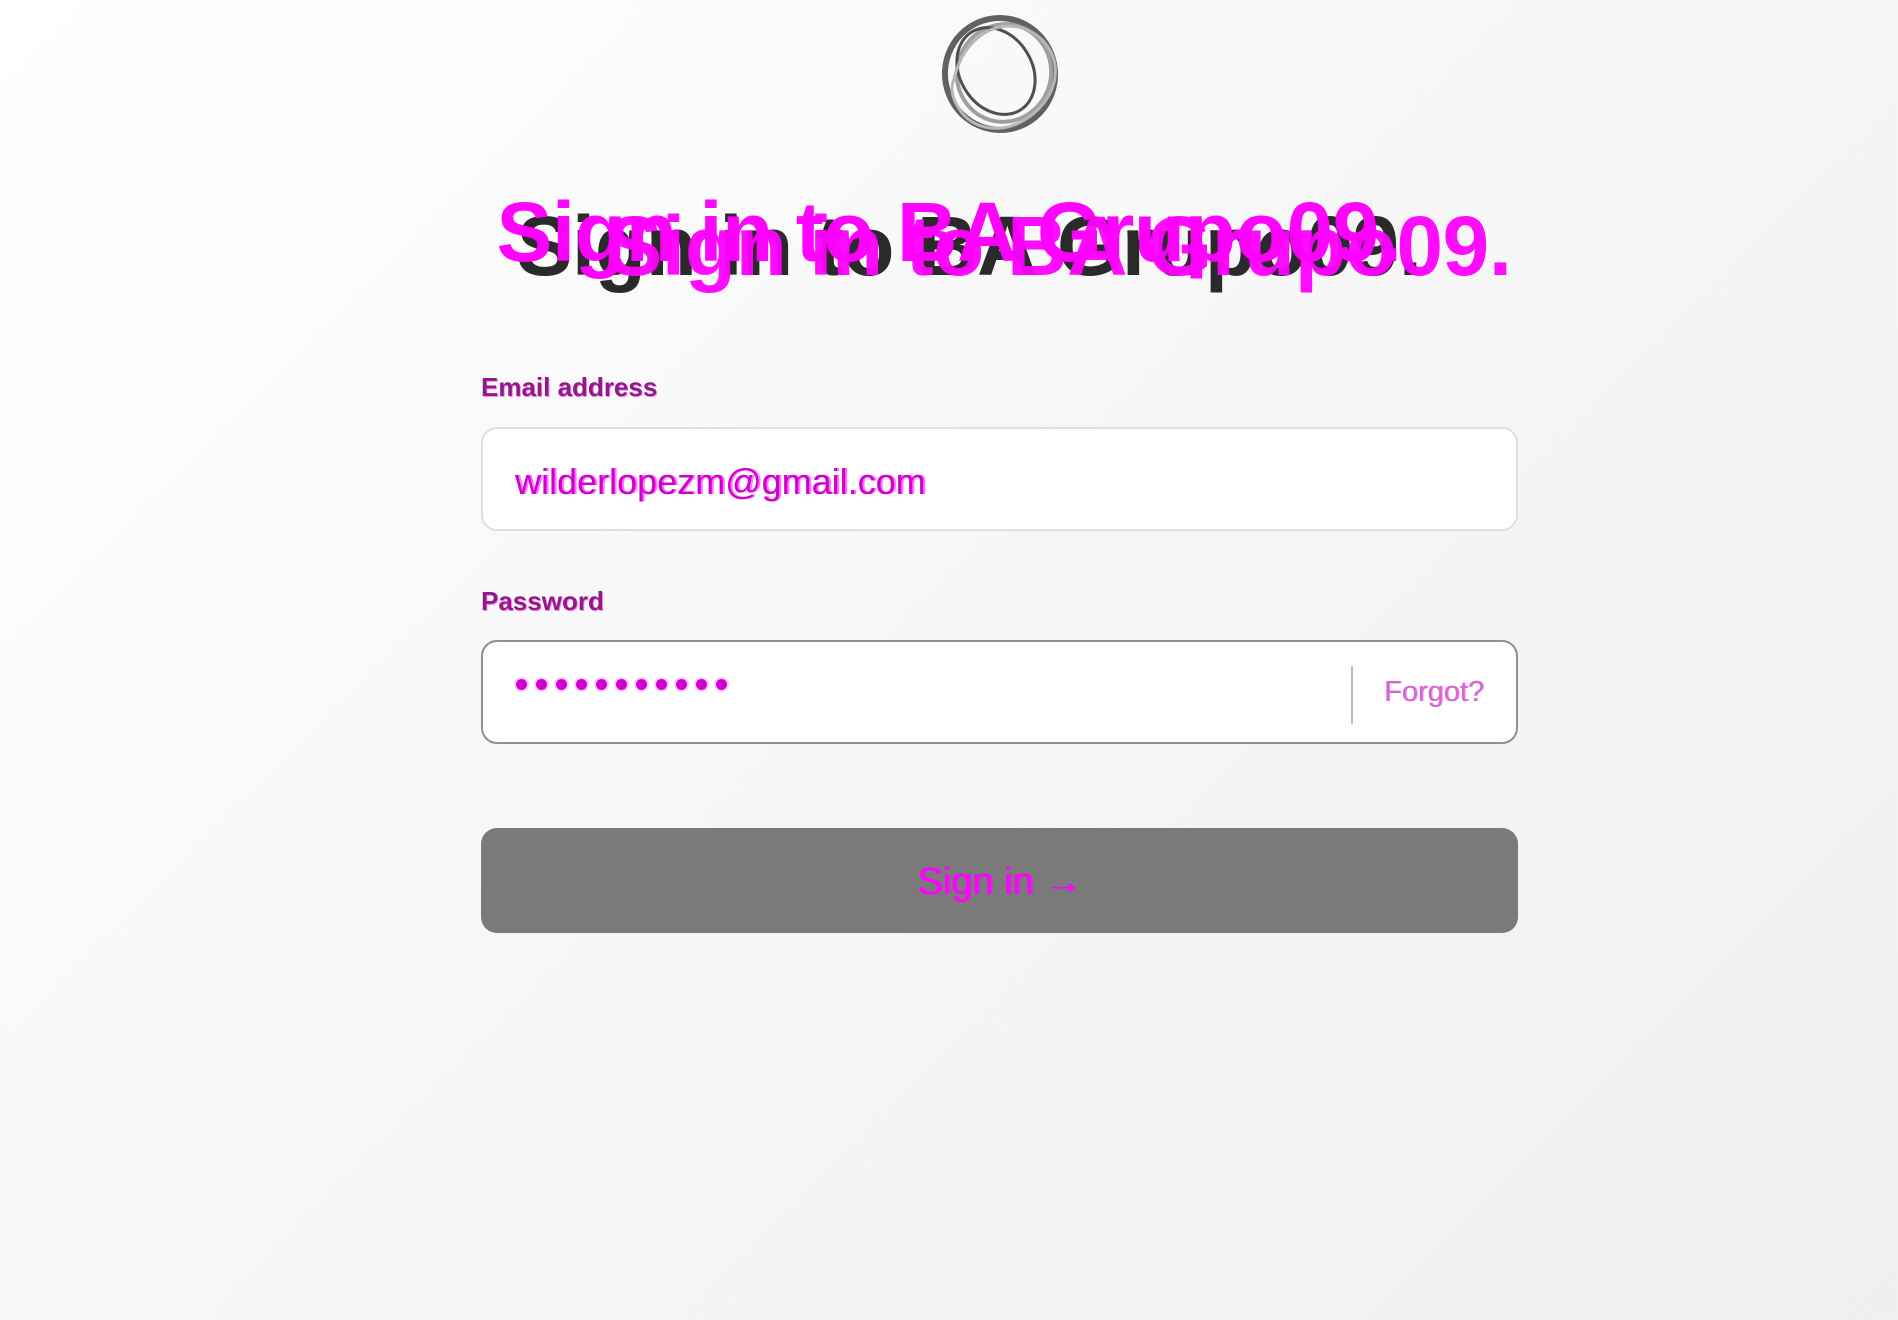 The width and height of the screenshot is (1898, 1320). I want to click on logo-ring-icon, so click(1000, 74).